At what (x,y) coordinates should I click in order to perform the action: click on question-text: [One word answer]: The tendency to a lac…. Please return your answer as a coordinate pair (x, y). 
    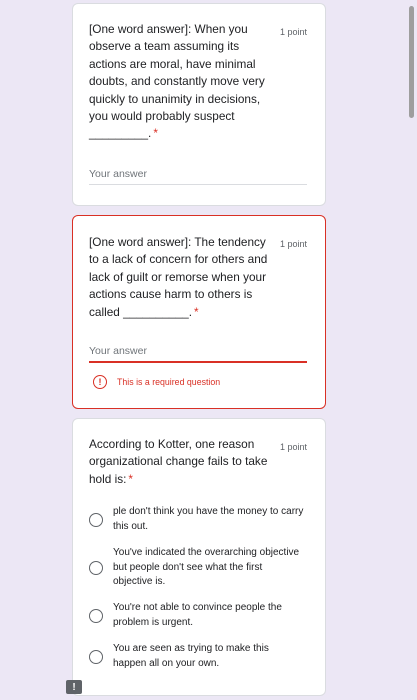
    Looking at the image, I should click on (182, 277).